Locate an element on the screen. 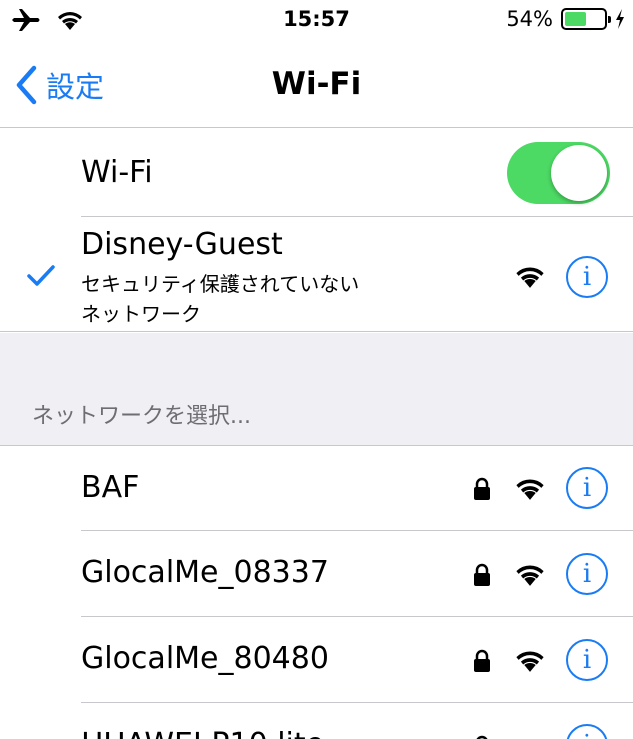  row-separator is located at coordinates (316, 331).